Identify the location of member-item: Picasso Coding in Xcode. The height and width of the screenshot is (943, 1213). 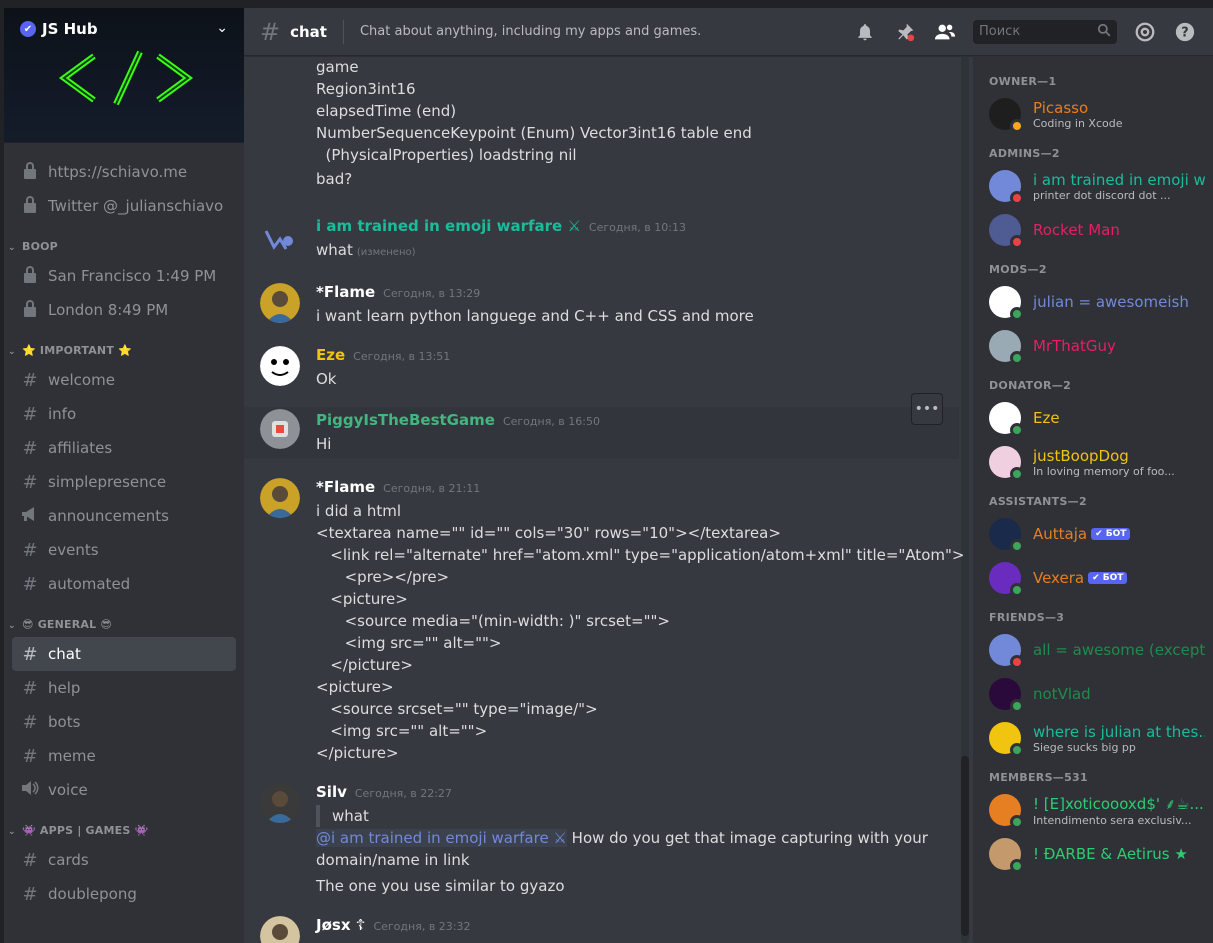
(1093, 114).